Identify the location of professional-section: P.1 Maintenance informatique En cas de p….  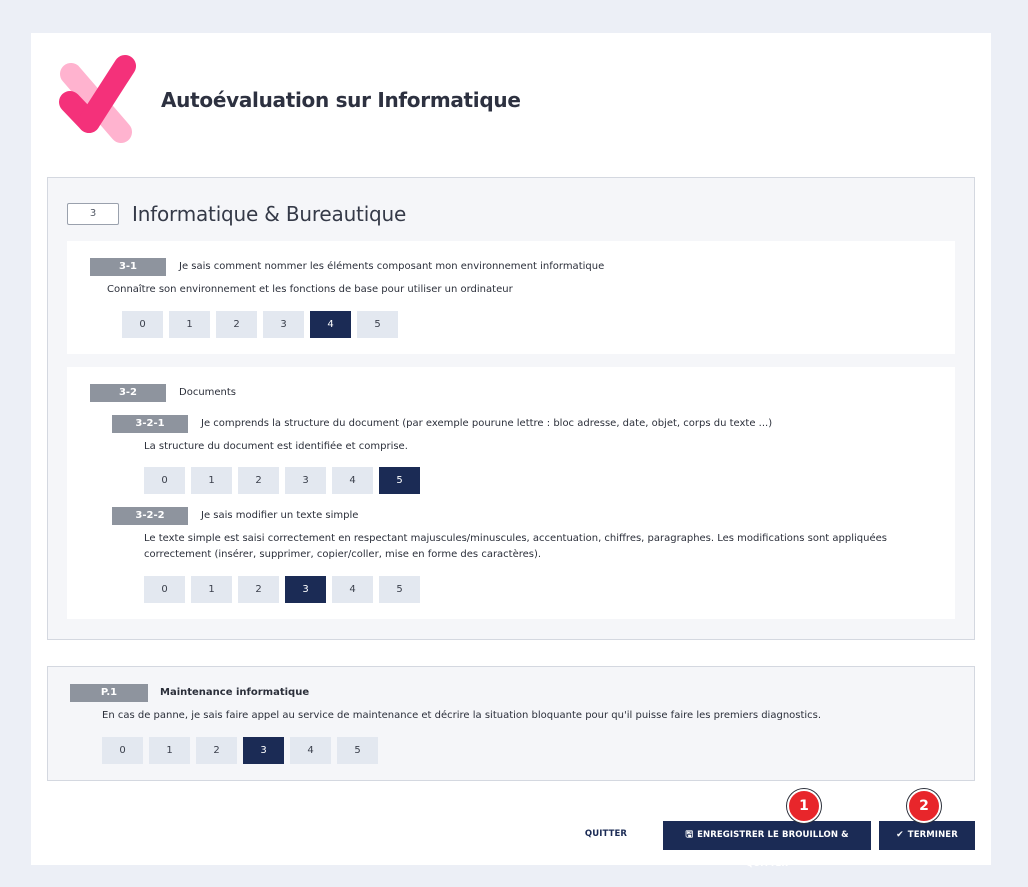
(511, 723).